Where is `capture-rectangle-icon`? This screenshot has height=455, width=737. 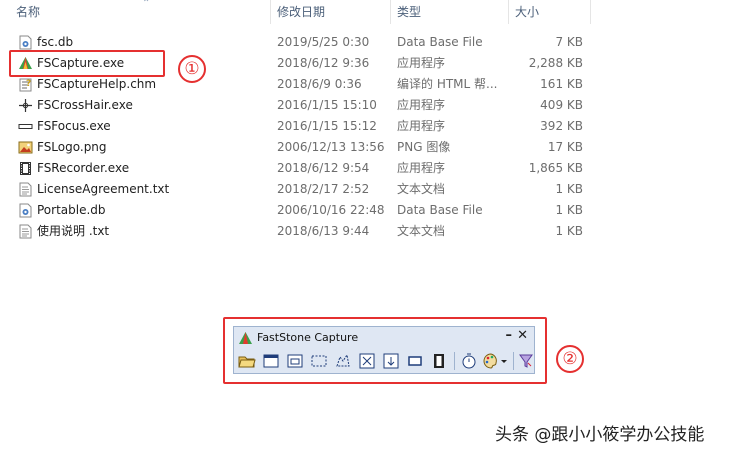
capture-rectangle-icon is located at coordinates (319, 361).